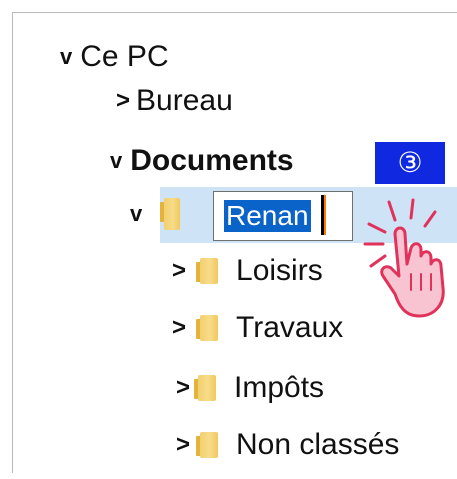  I want to click on text-caret, so click(323, 215).